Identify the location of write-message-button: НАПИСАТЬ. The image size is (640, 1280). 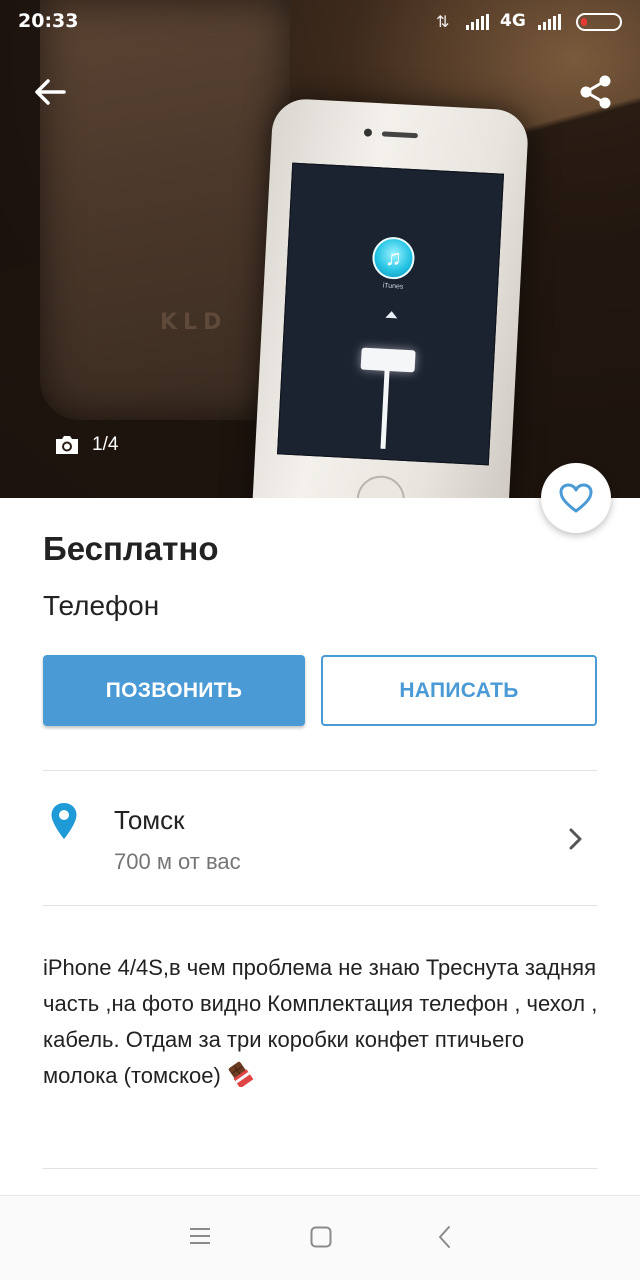
(459, 690).